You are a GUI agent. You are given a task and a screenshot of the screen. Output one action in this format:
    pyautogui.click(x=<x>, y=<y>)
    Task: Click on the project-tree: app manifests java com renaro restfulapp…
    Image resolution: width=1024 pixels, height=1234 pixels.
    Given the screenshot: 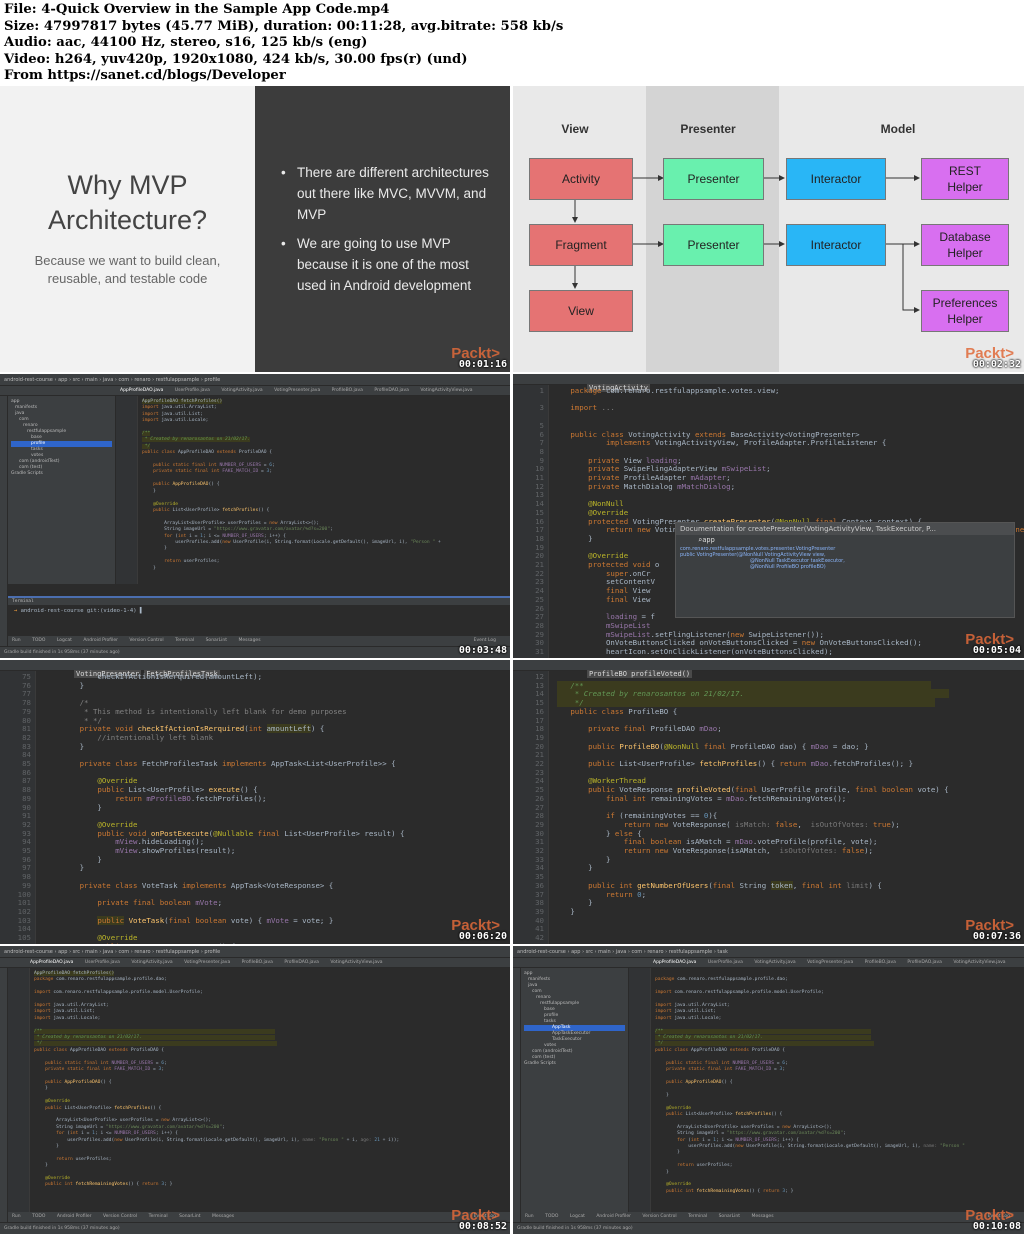 What is the action you would take?
    pyautogui.click(x=62, y=490)
    